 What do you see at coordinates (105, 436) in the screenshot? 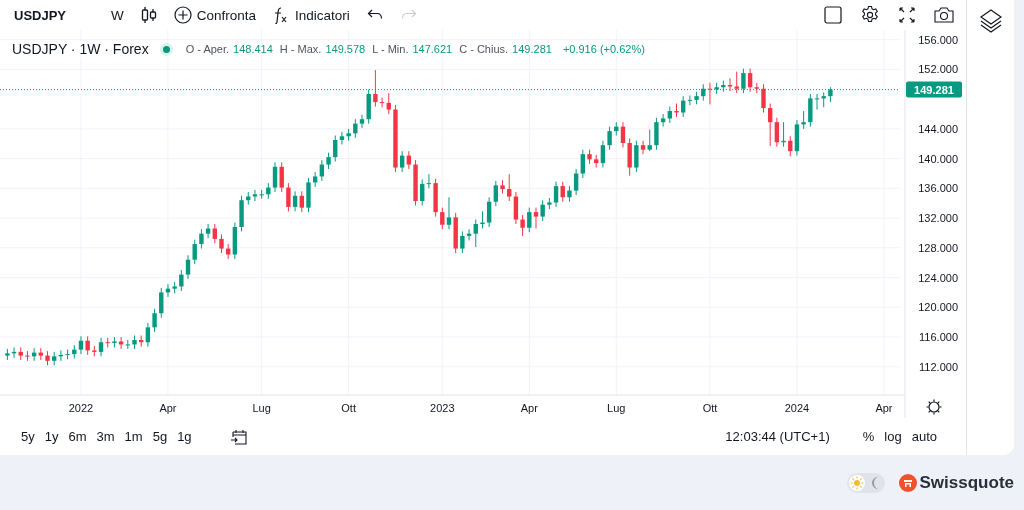
I see `range-button: 3m` at bounding box center [105, 436].